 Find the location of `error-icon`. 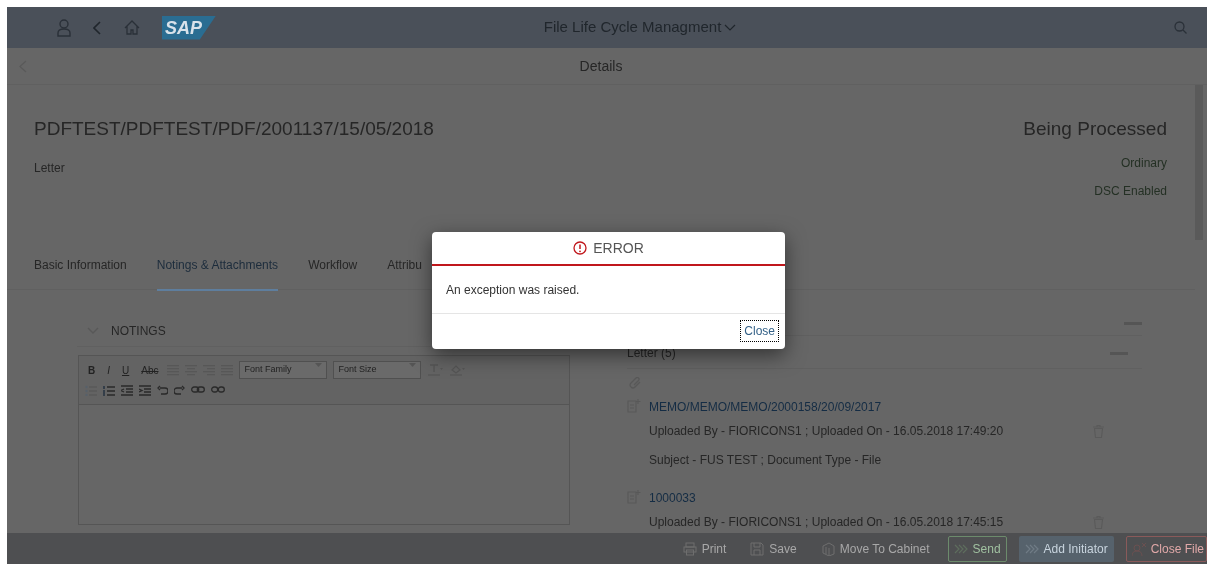

error-icon is located at coordinates (580, 248).